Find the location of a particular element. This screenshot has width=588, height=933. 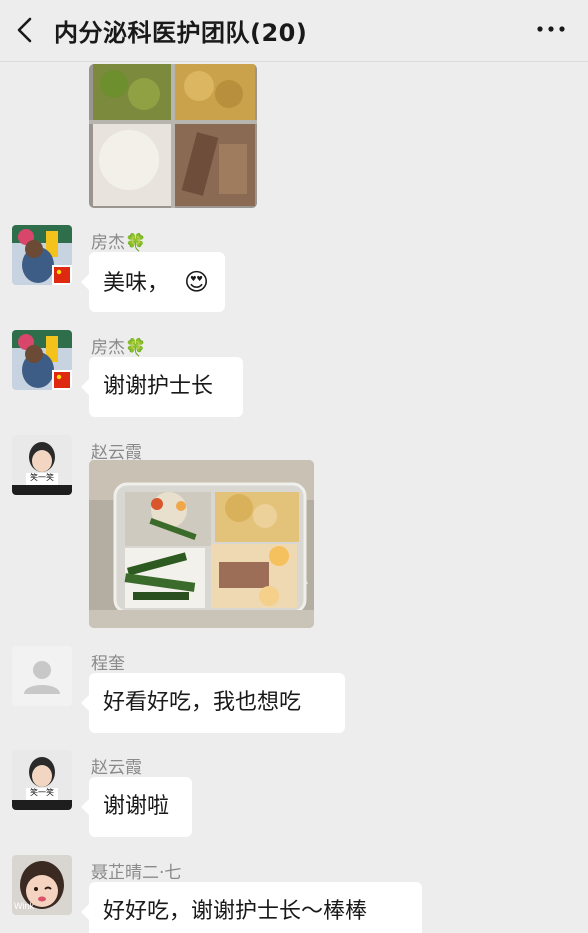

more-dots-icon is located at coordinates (551, 29).